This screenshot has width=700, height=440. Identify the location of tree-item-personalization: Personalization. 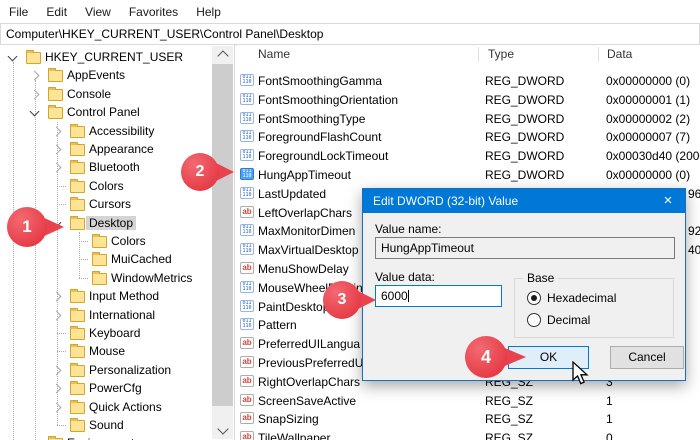
(117, 370).